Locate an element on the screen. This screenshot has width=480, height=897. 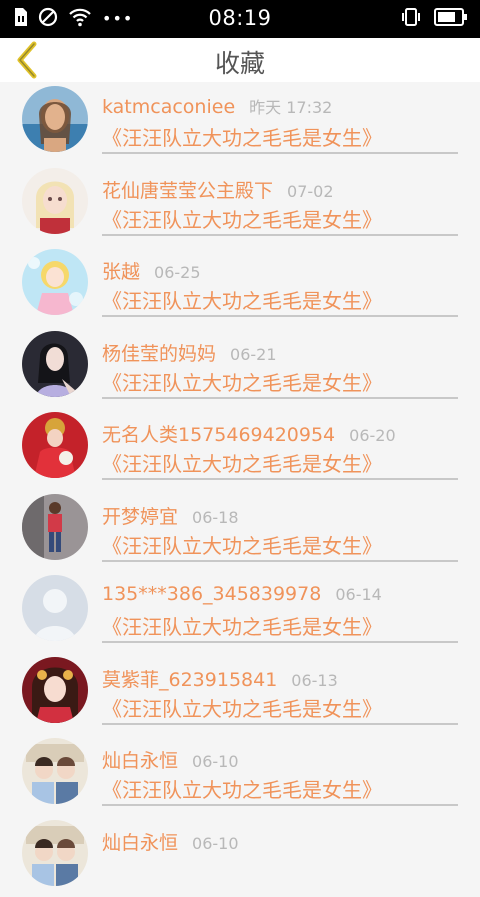
title-bar: 收藏 is located at coordinates (240, 60).